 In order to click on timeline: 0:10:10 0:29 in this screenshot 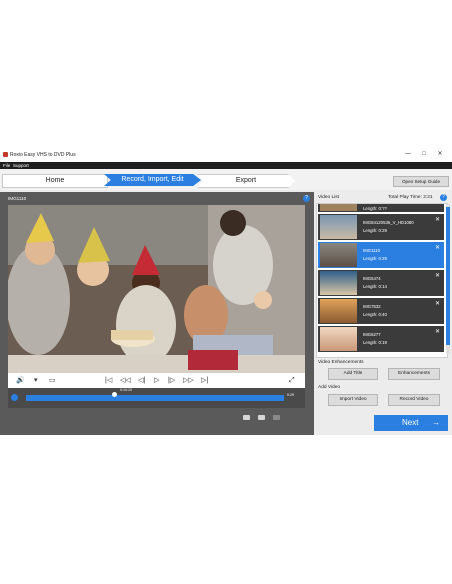, I will do `click(156, 398)`.